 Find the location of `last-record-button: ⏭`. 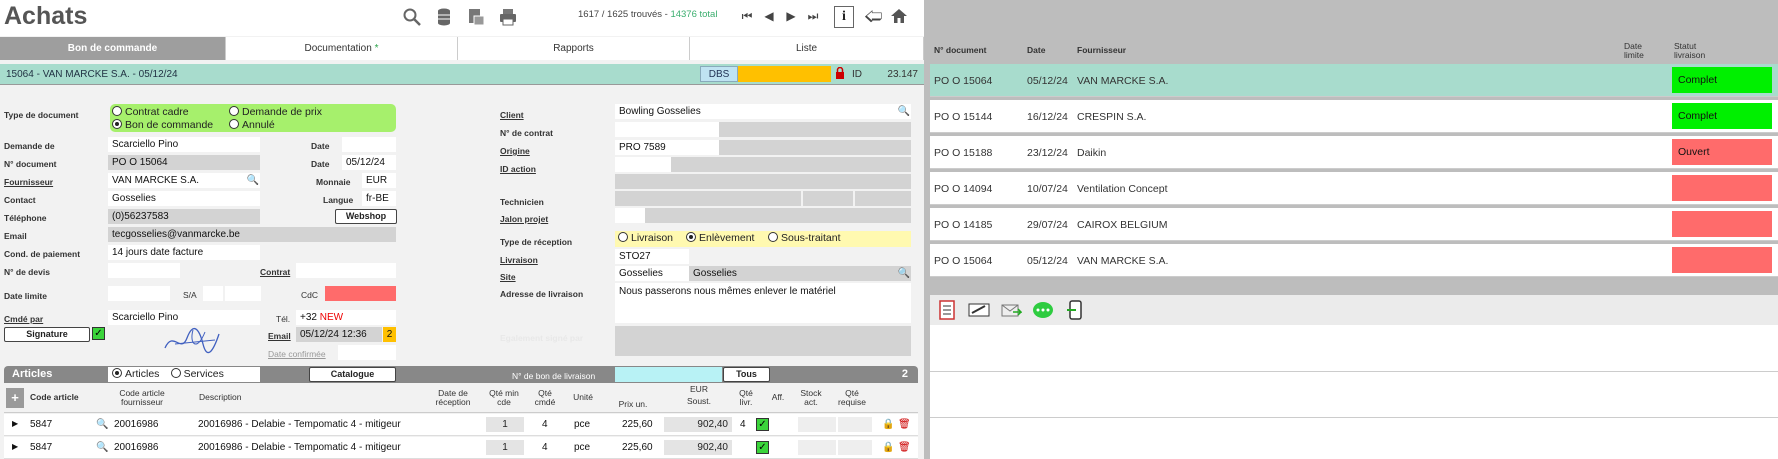

last-record-button: ⏭ is located at coordinates (813, 16).